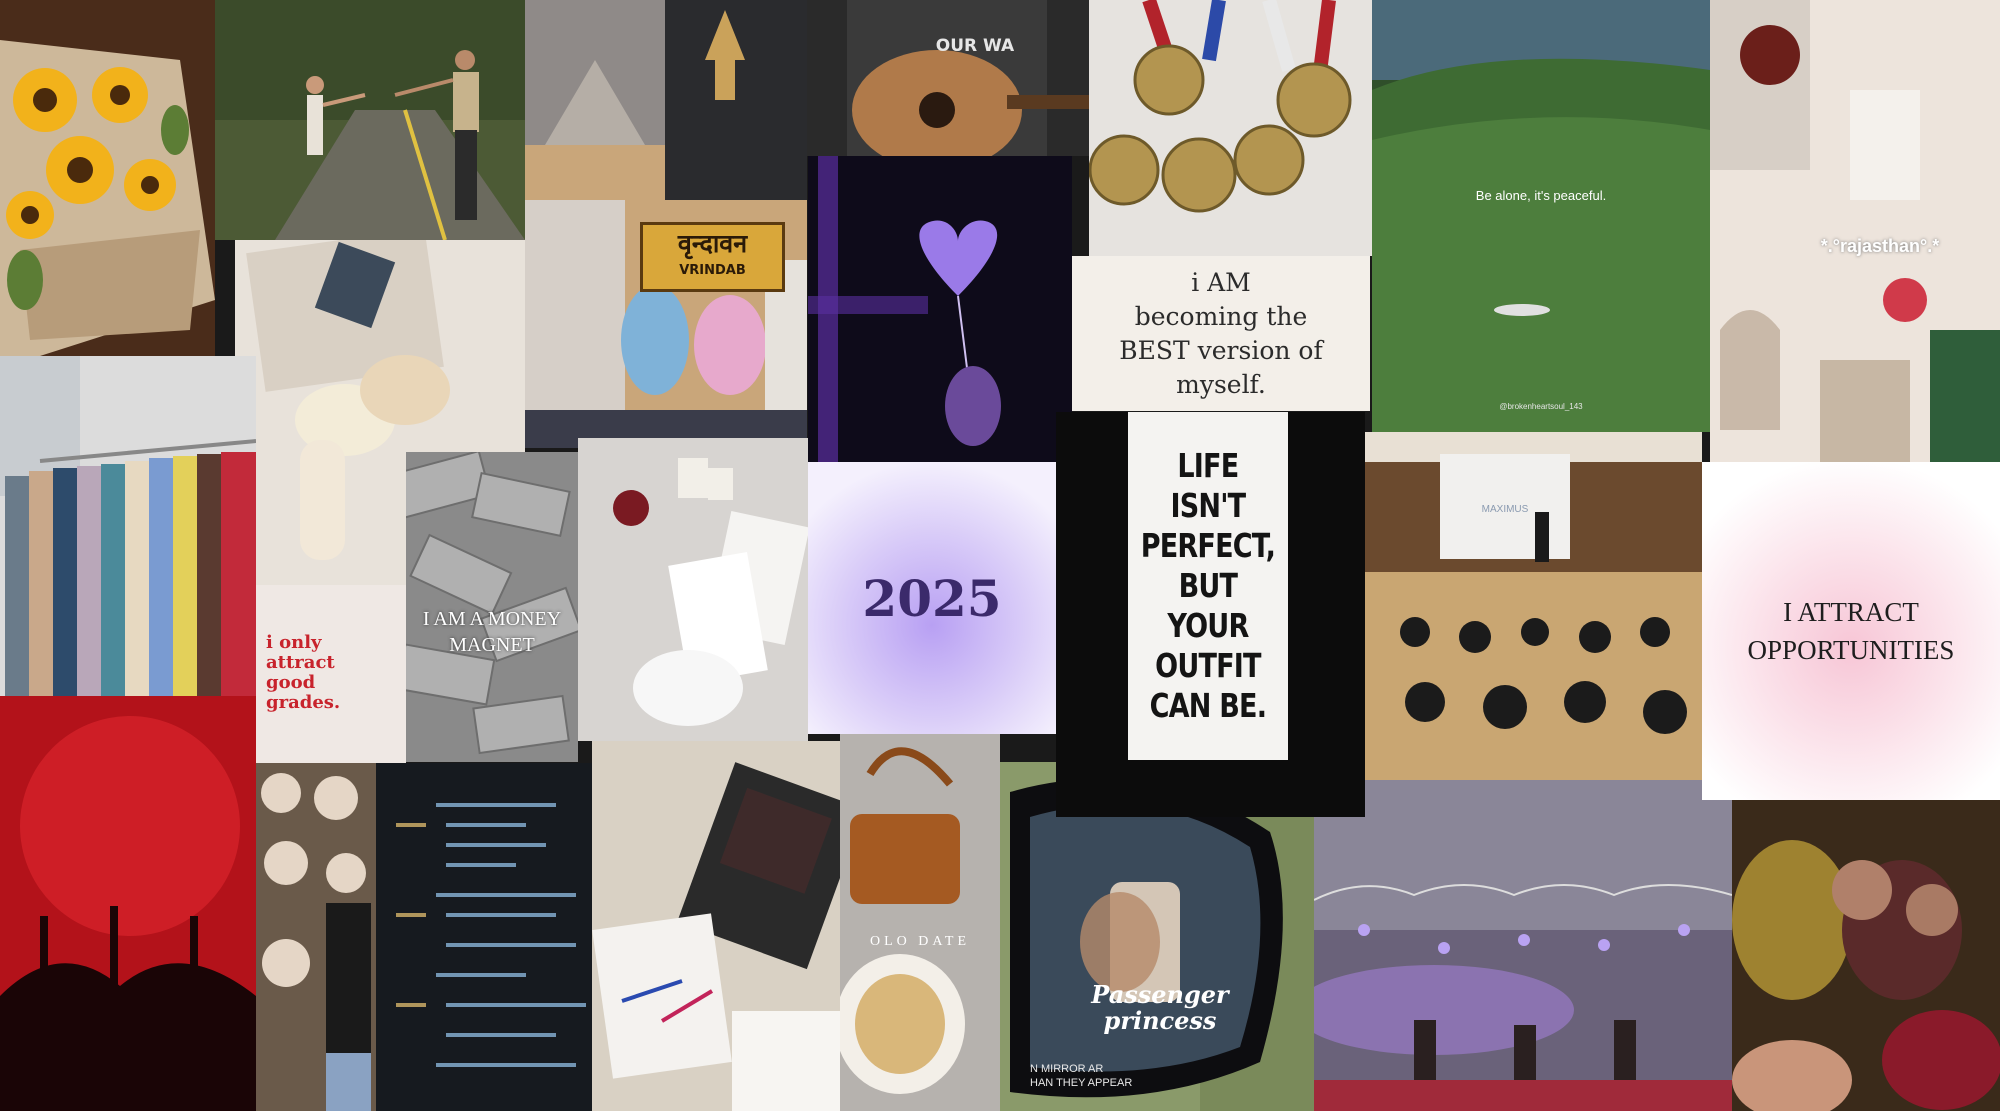  What do you see at coordinates (1081, 1076) in the screenshot?
I see `mirror-warning-text: N MIRROR AR HAN THEY APPEAR` at bounding box center [1081, 1076].